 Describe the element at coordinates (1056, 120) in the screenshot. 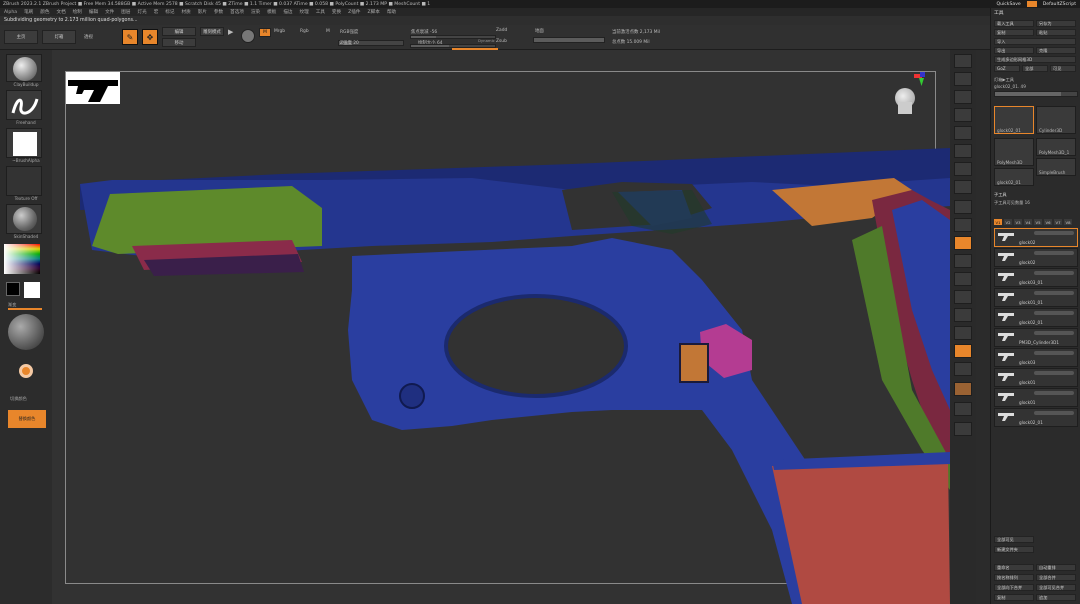

I see `tool-tile: Cylinder3D` at that location.